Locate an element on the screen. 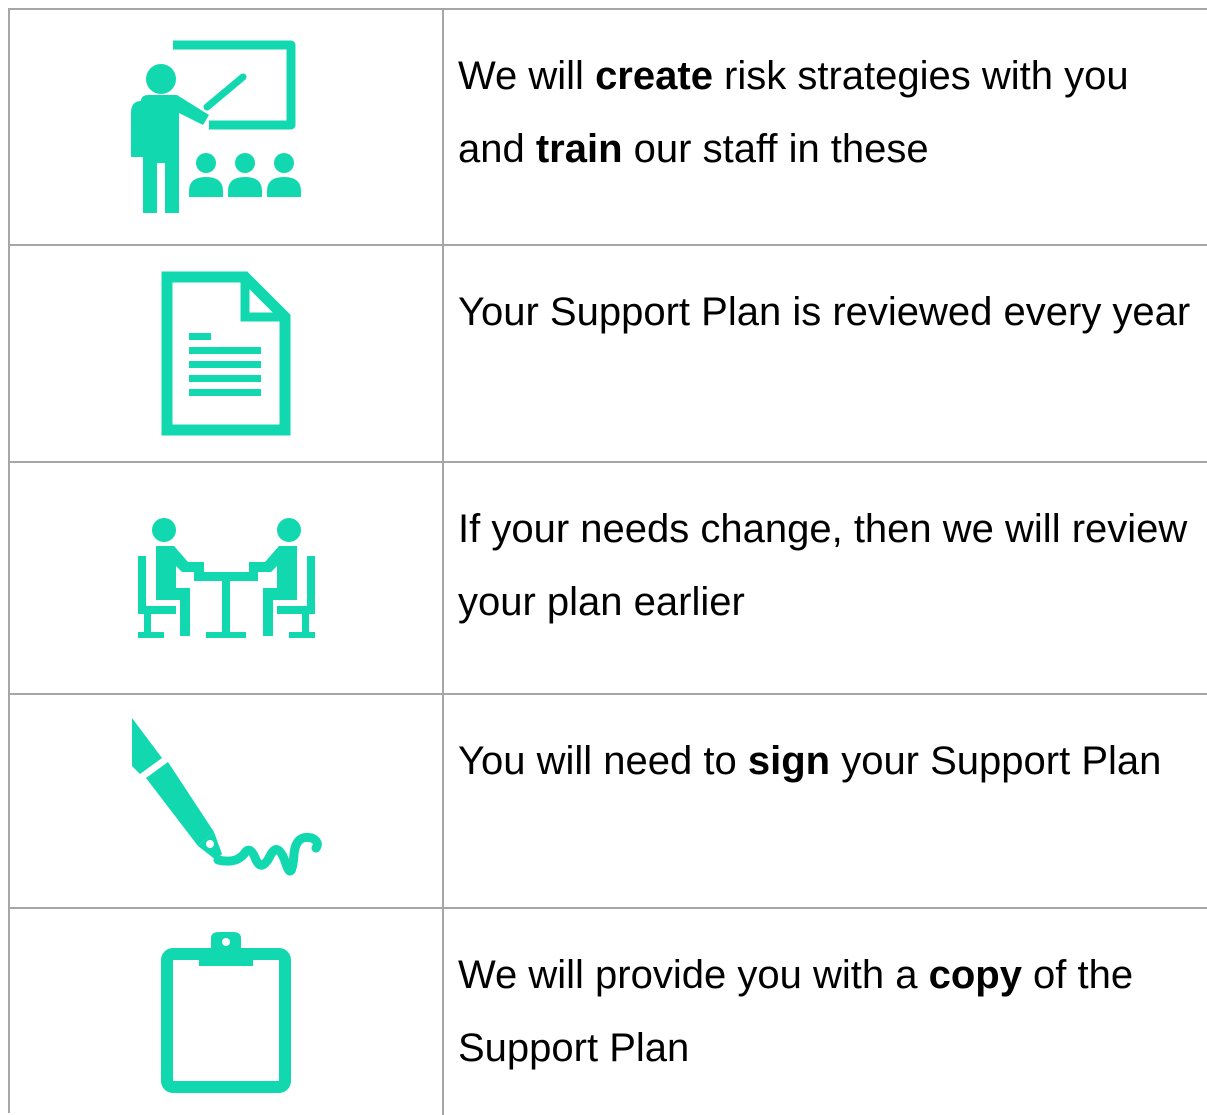 The height and width of the screenshot is (1115, 1207). meeting-icon is located at coordinates (226, 578).